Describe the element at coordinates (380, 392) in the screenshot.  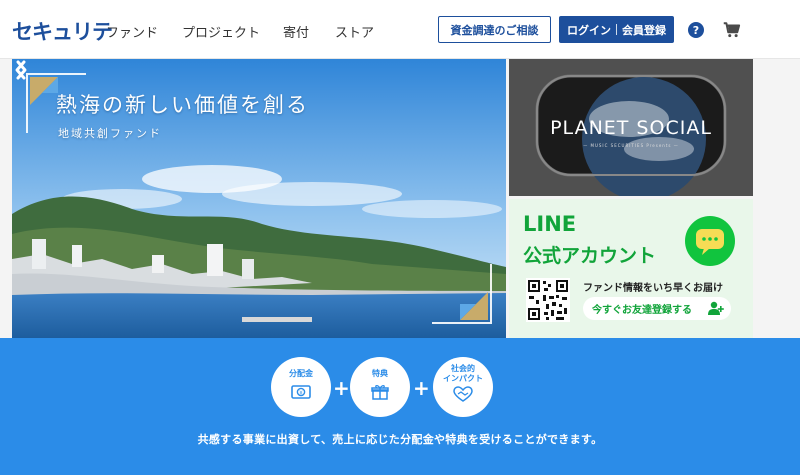
I see `gift-icon` at that location.